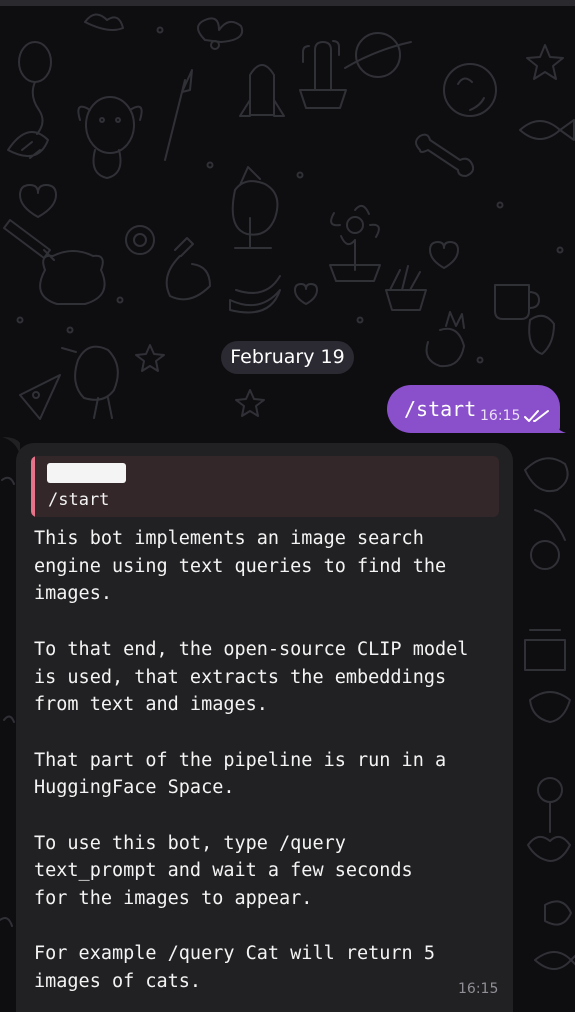 The image size is (575, 1012). I want to click on reply-sender-redacted, so click(86, 473).